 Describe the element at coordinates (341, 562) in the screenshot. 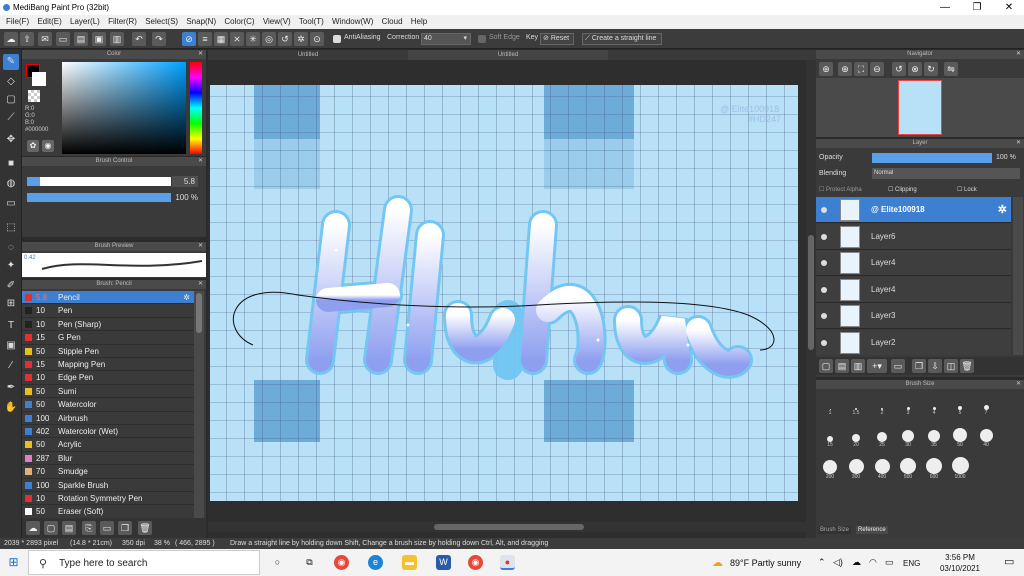

I see `chrome-icon: ◉` at that location.